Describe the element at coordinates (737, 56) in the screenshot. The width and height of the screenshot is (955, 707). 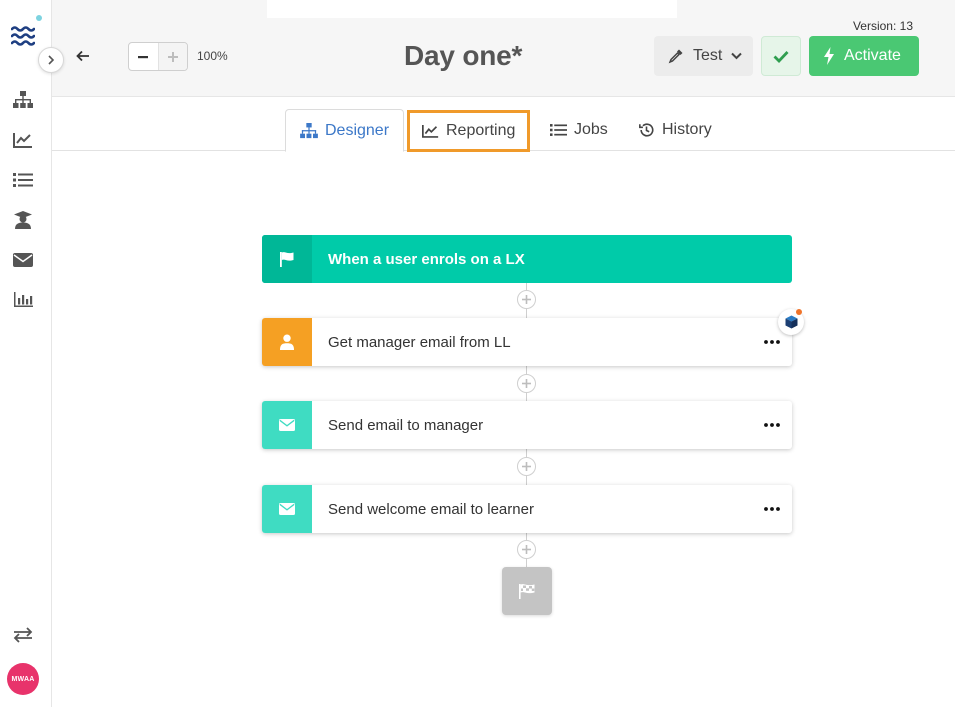
I see `chevron-down-icon` at that location.